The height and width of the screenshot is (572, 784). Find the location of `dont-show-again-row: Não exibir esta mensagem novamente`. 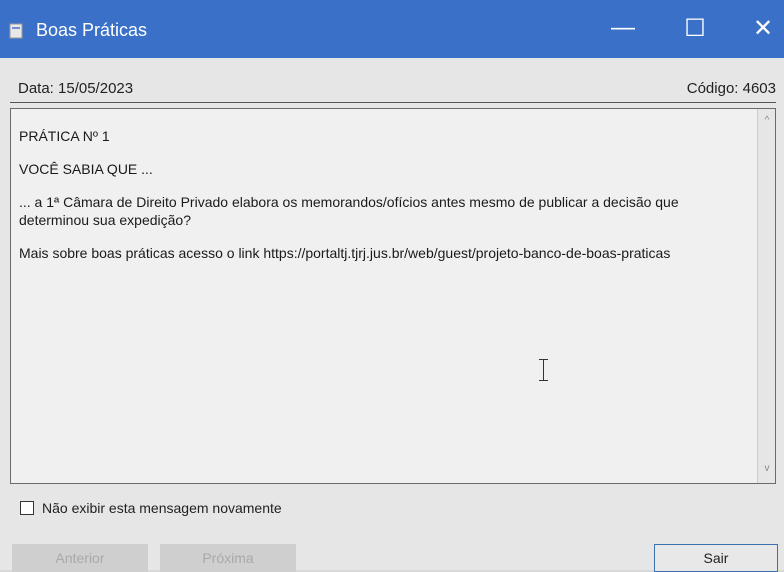

dont-show-again-row: Não exibir esta mensagem novamente is located at coordinates (151, 508).